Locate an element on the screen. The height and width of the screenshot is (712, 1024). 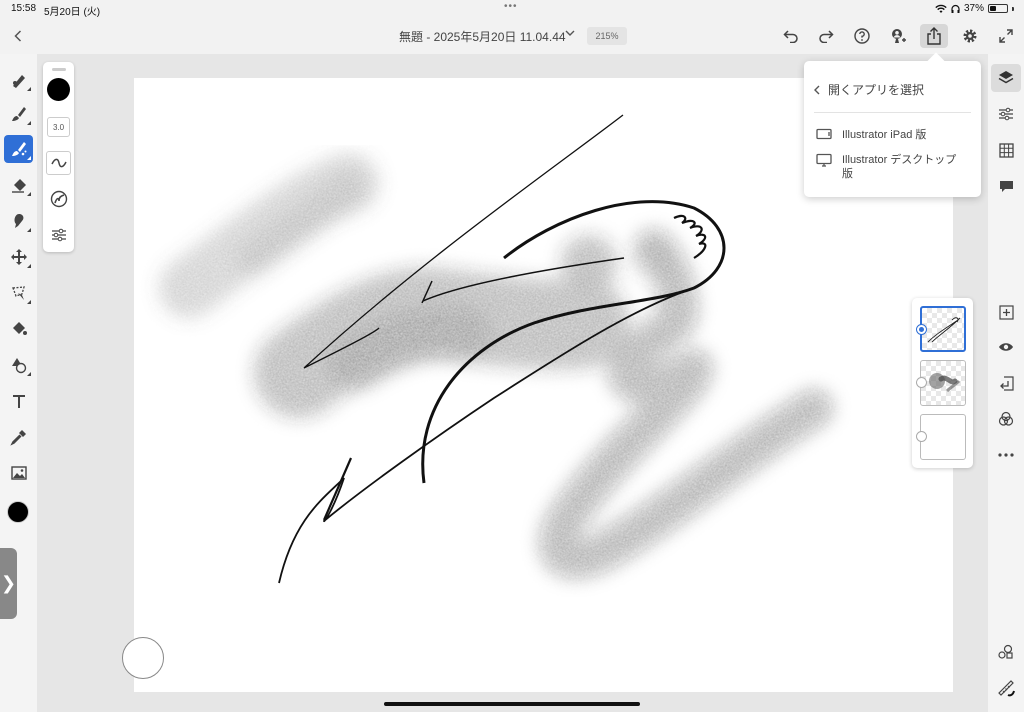
tool-shapes is located at coordinates (18, 365).